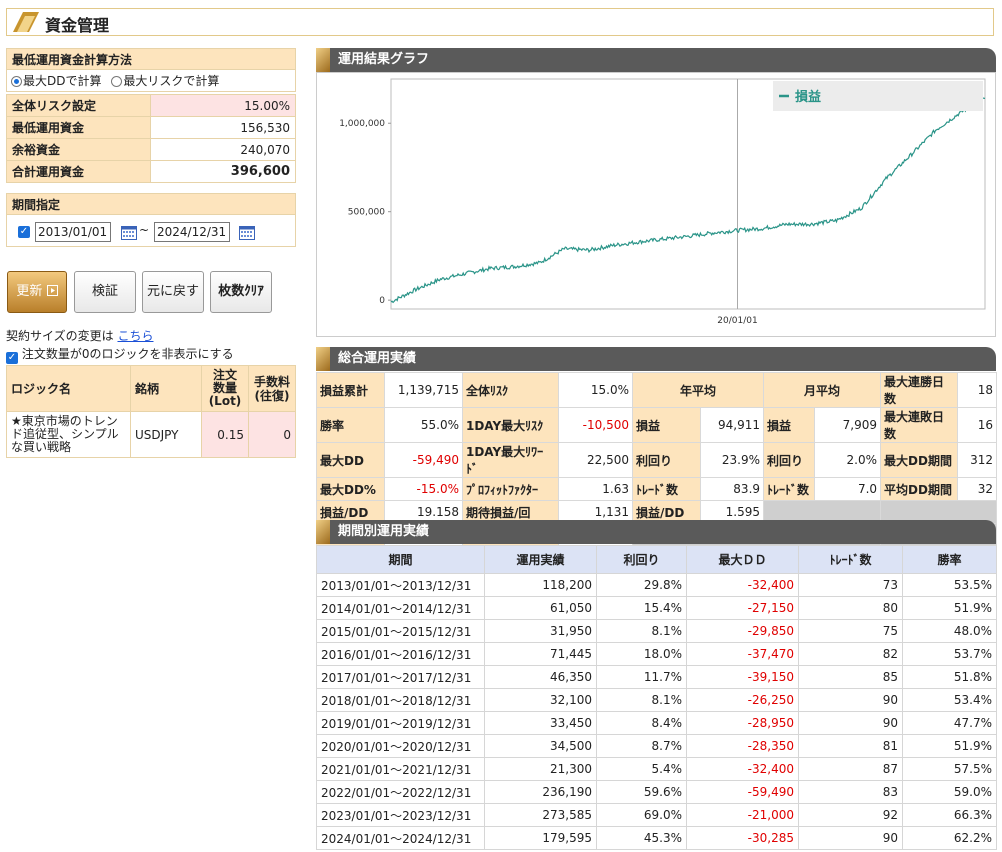 This screenshot has width=1002, height=852. I want to click on radio-off-icon, so click(117, 81).